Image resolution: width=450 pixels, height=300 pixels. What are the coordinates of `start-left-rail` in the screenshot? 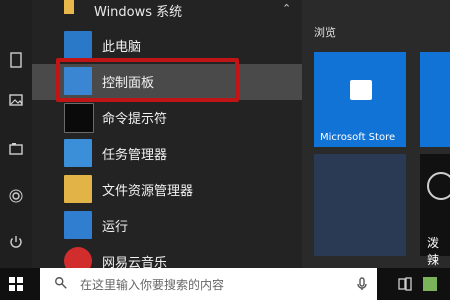 It's located at (16, 134).